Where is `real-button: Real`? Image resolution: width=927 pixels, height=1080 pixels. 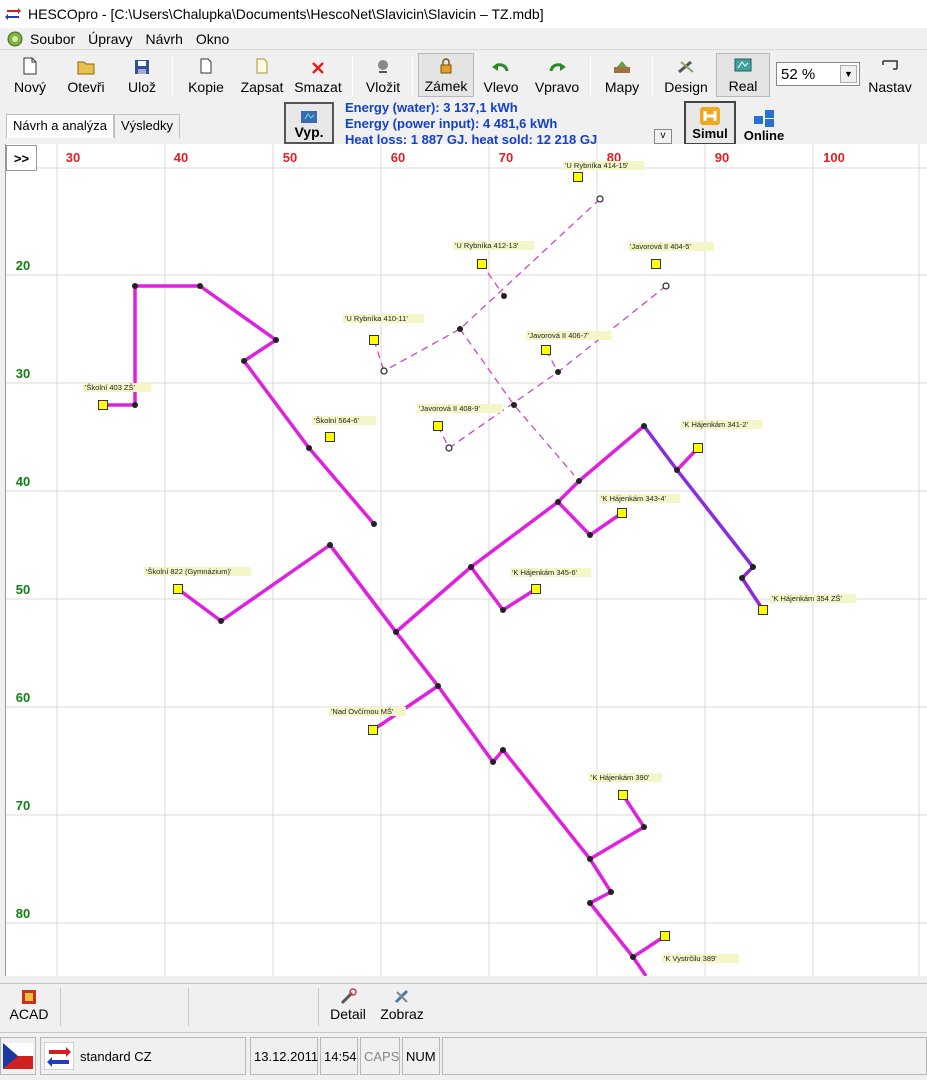 real-button: Real is located at coordinates (743, 75).